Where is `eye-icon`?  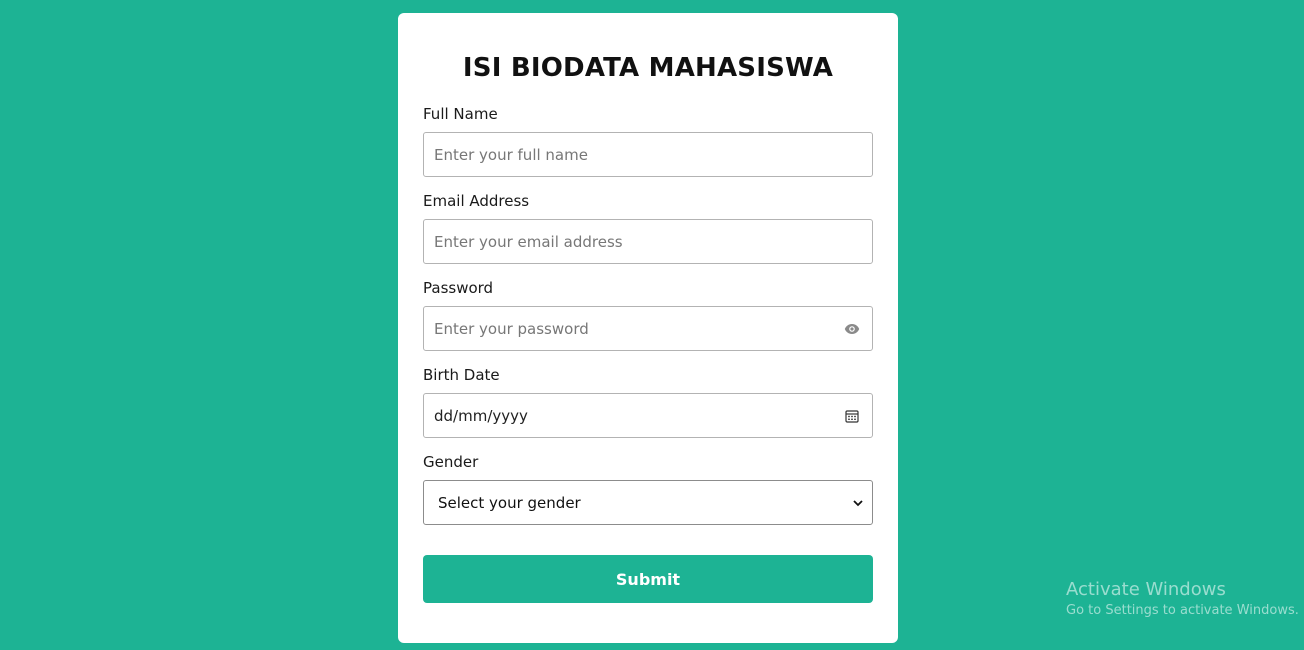 eye-icon is located at coordinates (852, 329).